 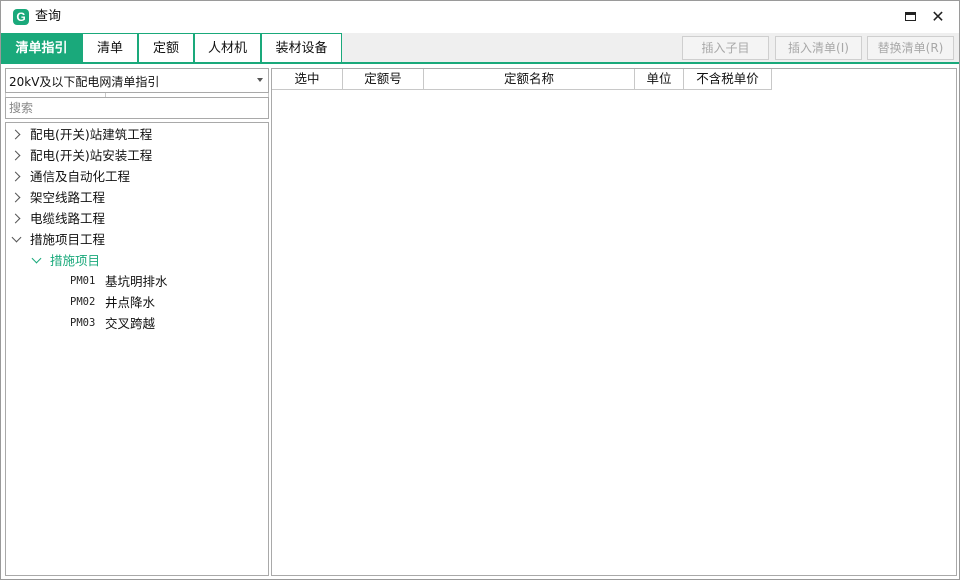 I want to click on tree-node: 措施项目工程, so click(x=137, y=239).